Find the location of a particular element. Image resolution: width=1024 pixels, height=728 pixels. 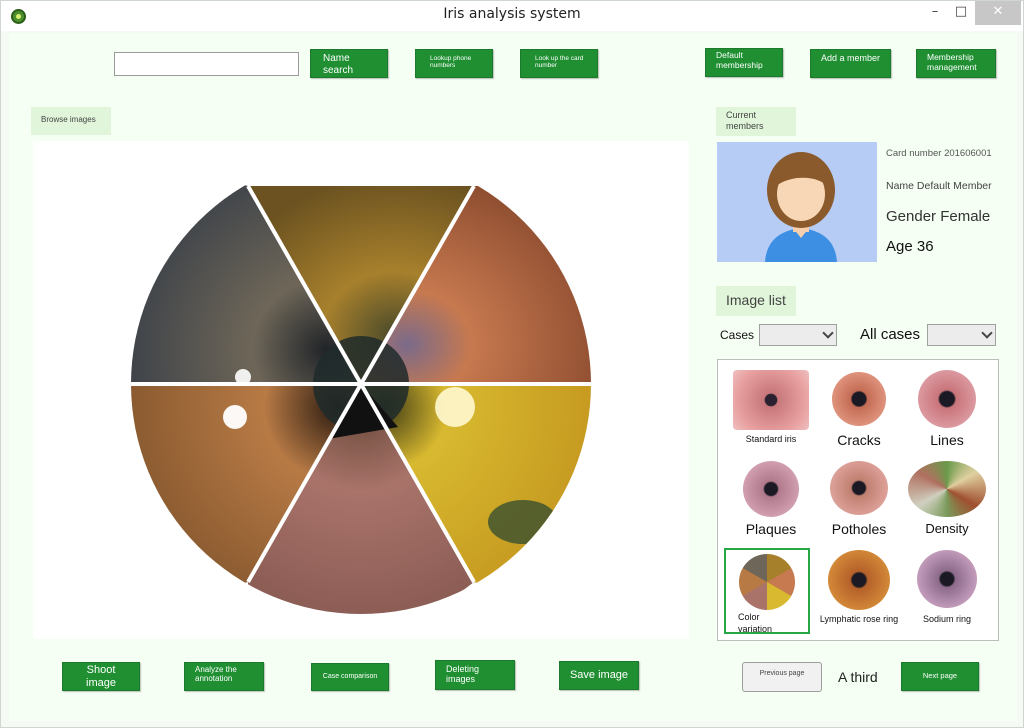

previous-page-button: Previous page is located at coordinates (782, 677).